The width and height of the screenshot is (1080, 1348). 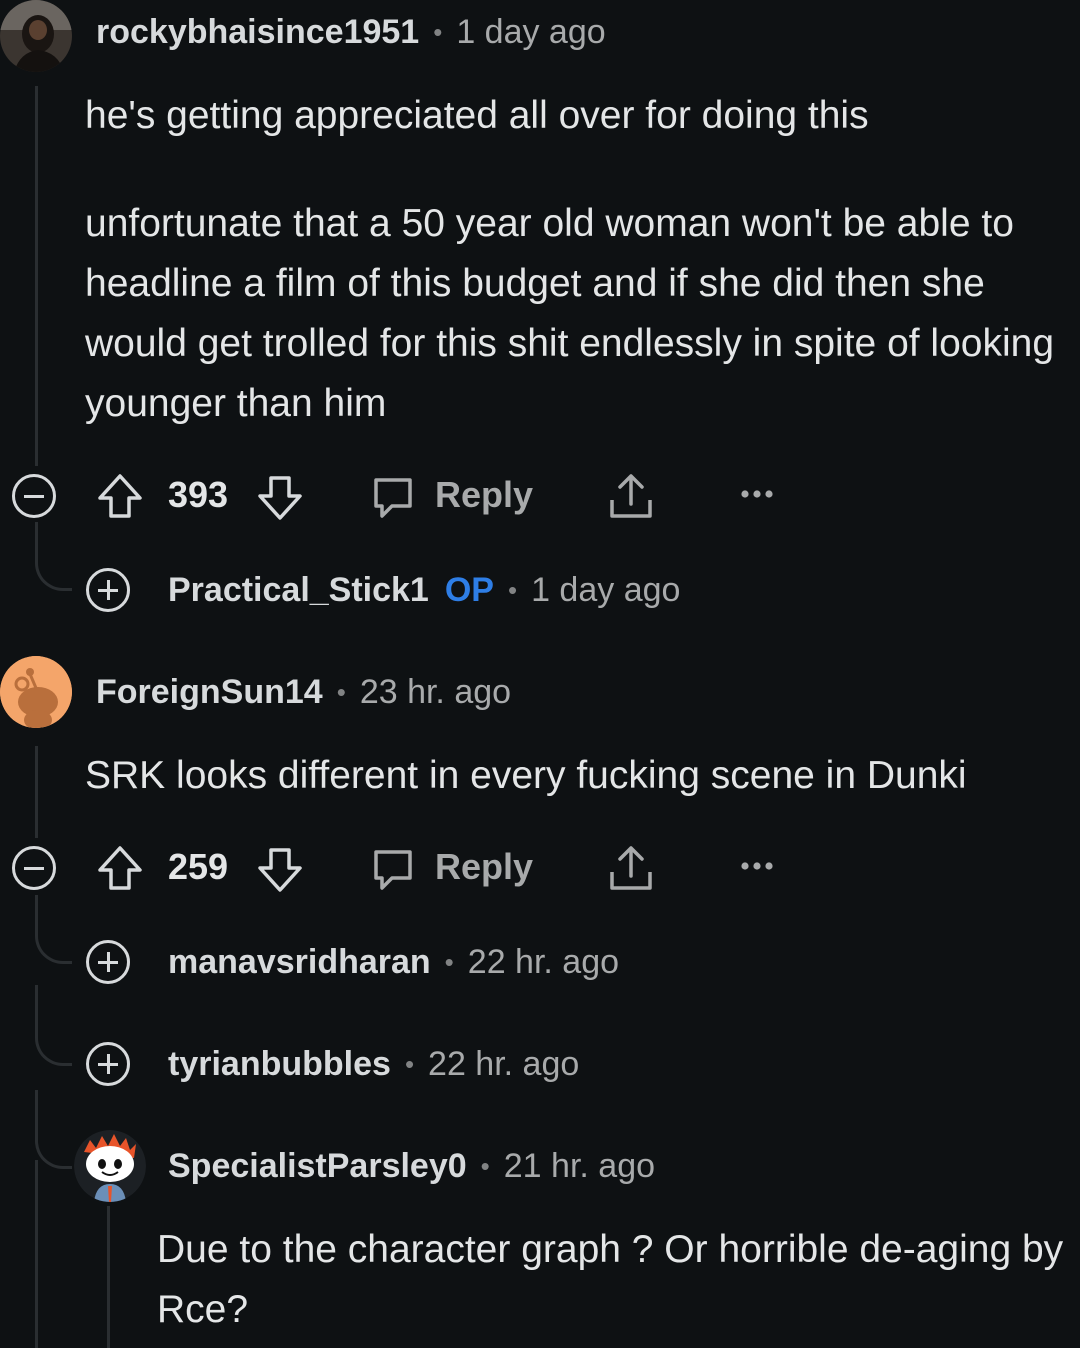 I want to click on comment-actions: 259 Reply, so click(x=412, y=868).